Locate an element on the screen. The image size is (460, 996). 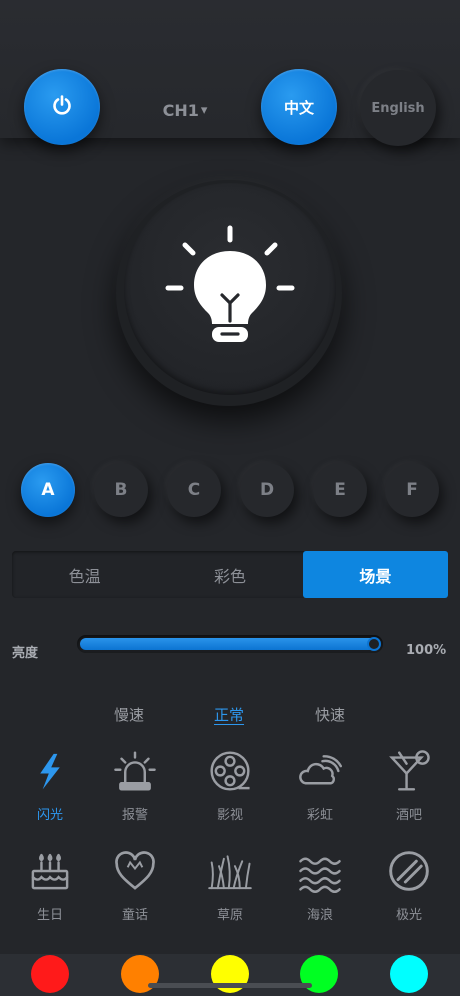
heart-icon is located at coordinates (135, 871).